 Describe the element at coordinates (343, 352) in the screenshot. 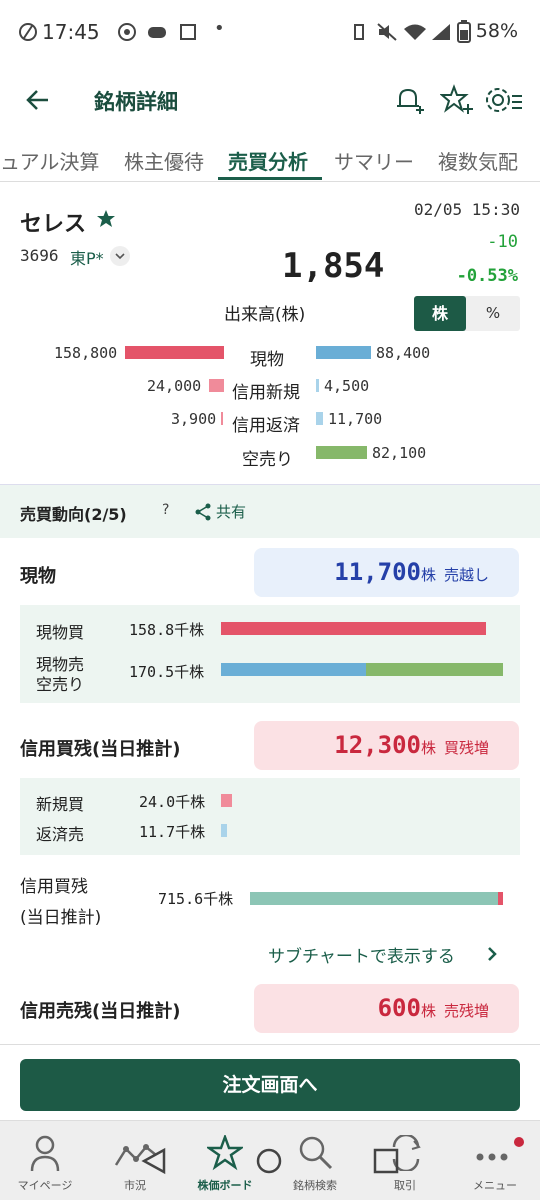

I see `cash-sell-bar` at that location.